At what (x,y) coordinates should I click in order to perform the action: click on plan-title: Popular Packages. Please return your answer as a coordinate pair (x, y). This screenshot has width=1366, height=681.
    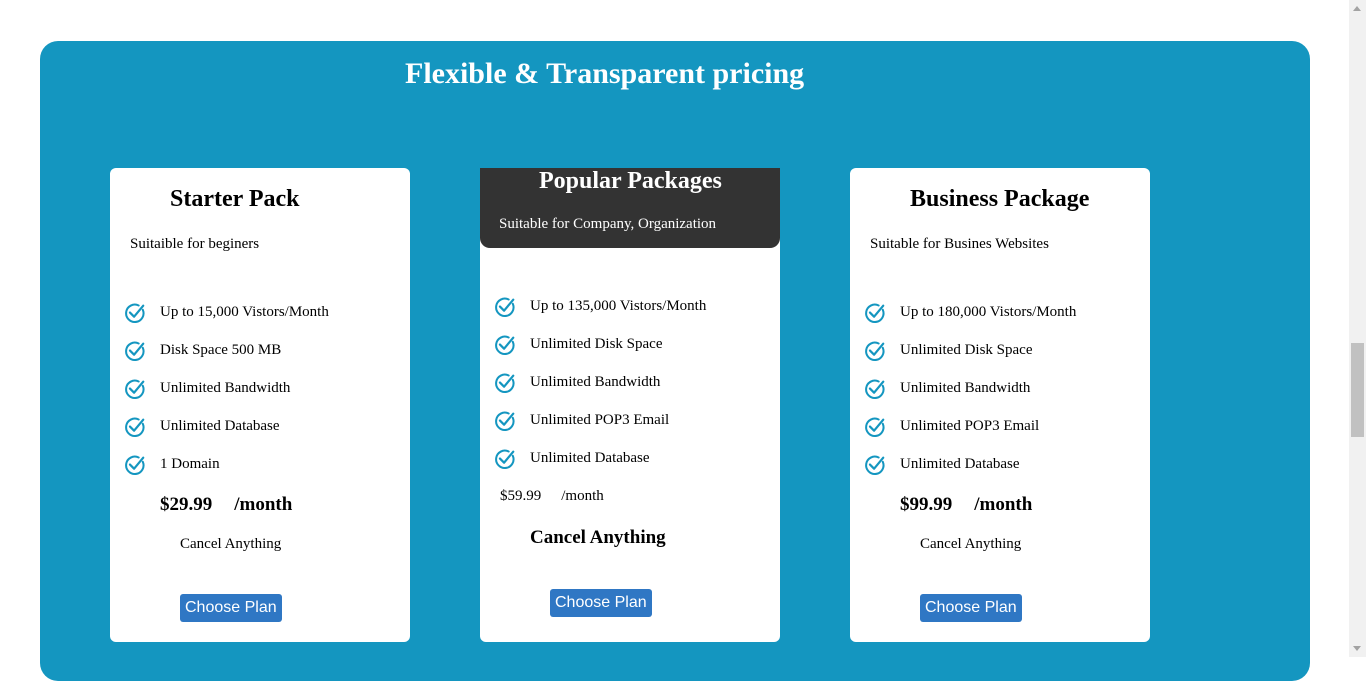
    Looking at the image, I should click on (630, 181).